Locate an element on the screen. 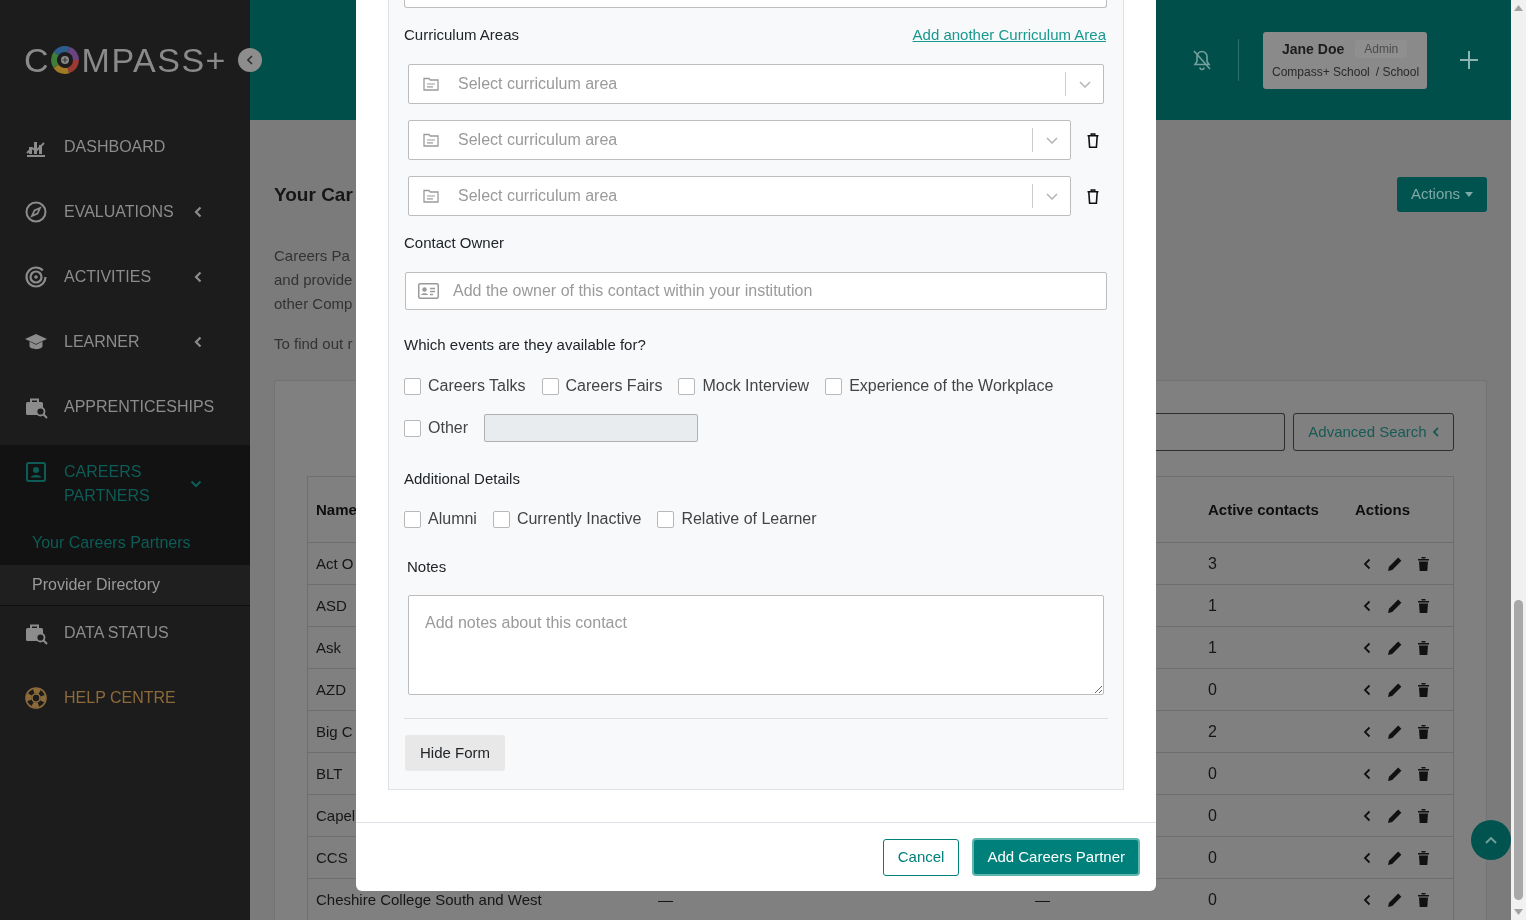 This screenshot has width=1526, height=920. role-badge: Admin is located at coordinates (1381, 49).